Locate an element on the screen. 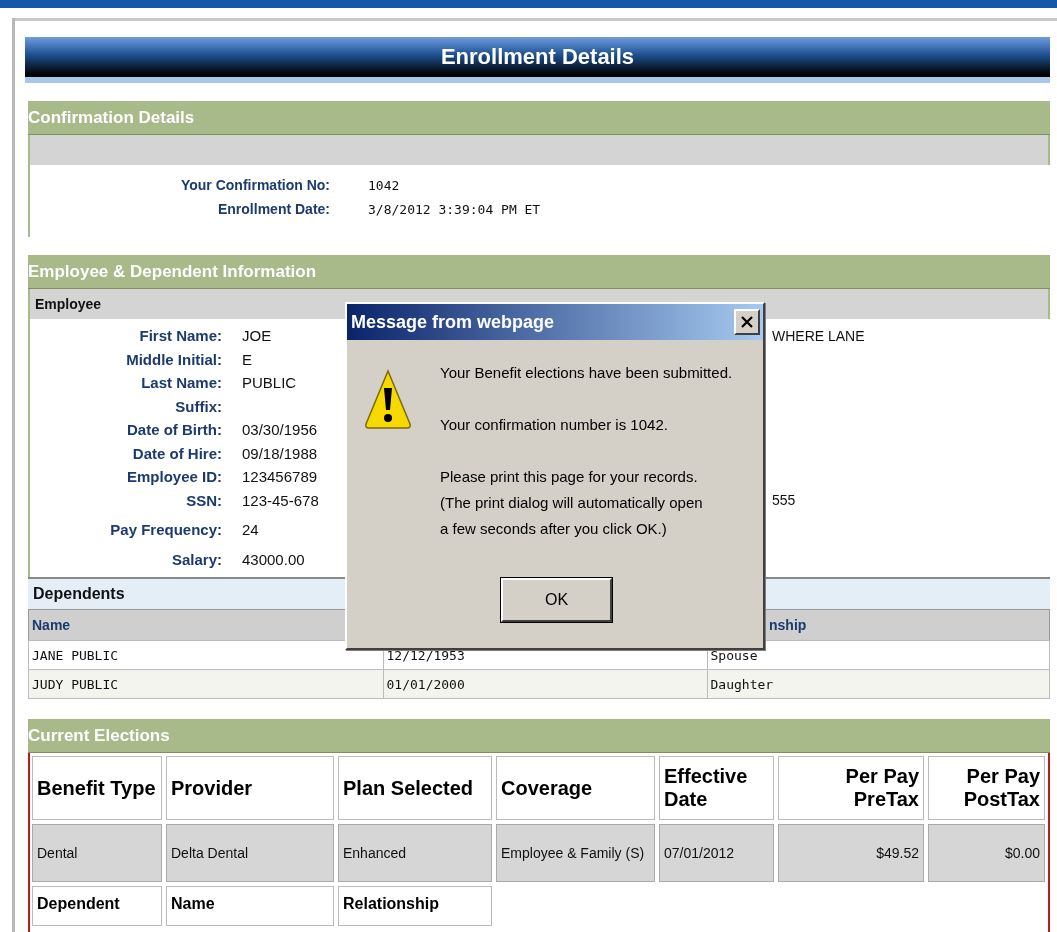  table-cell: Enhanced is located at coordinates (415, 853).